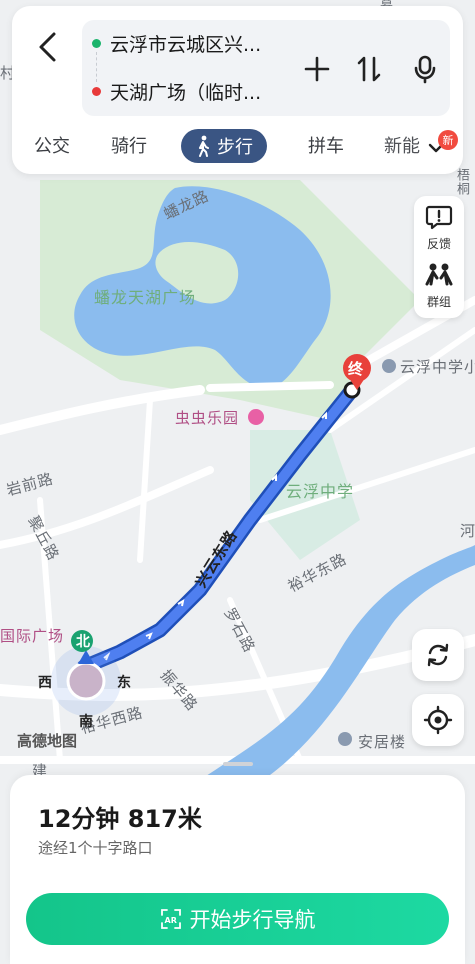 The image size is (475, 964). Describe the element at coordinates (467, 531) in the screenshot. I see `map-label: 河` at that location.